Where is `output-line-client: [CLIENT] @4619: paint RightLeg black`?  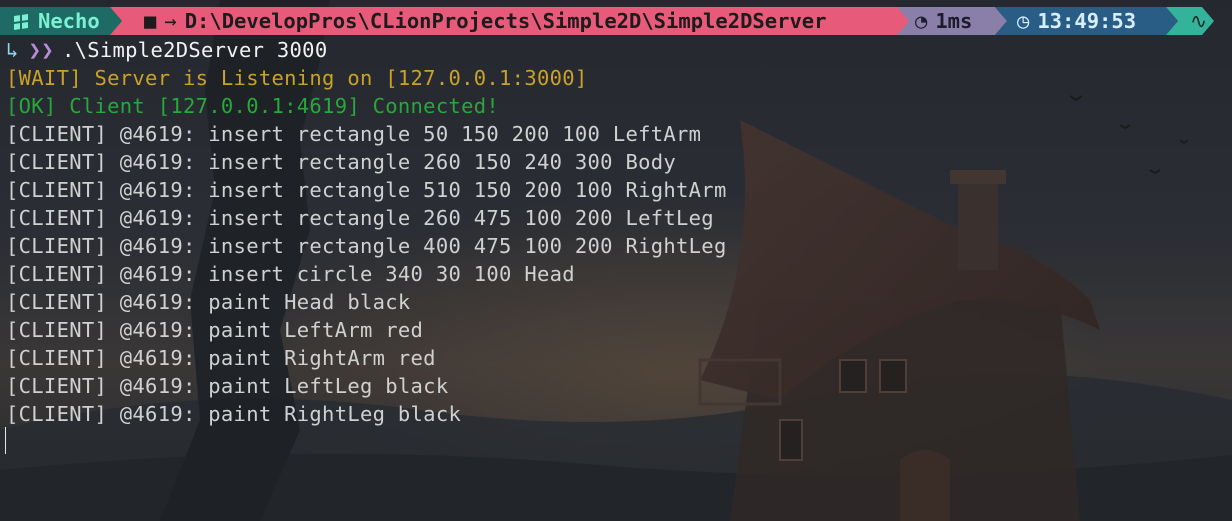
output-line-client: [CLIENT] @4619: paint RightLeg black is located at coordinates (234, 414).